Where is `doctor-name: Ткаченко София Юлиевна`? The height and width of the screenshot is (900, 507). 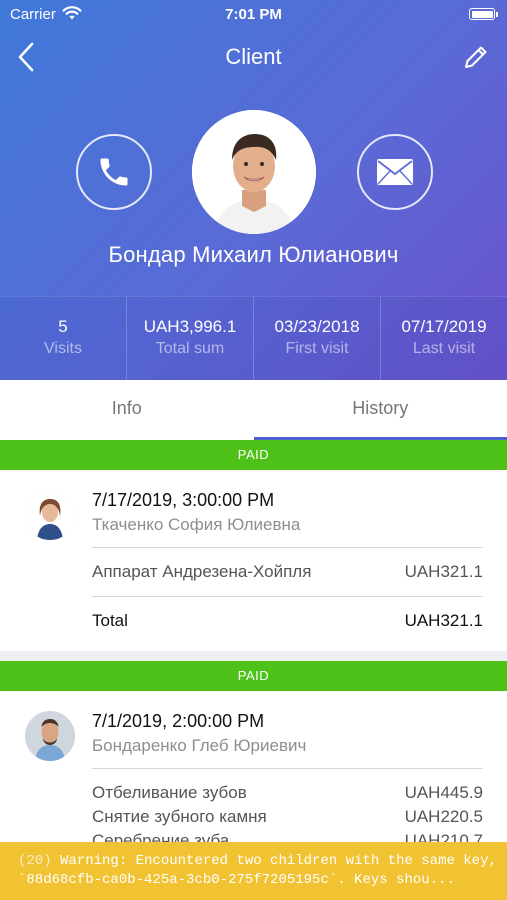 doctor-name: Ткаченко София Юлиевна is located at coordinates (196, 524).